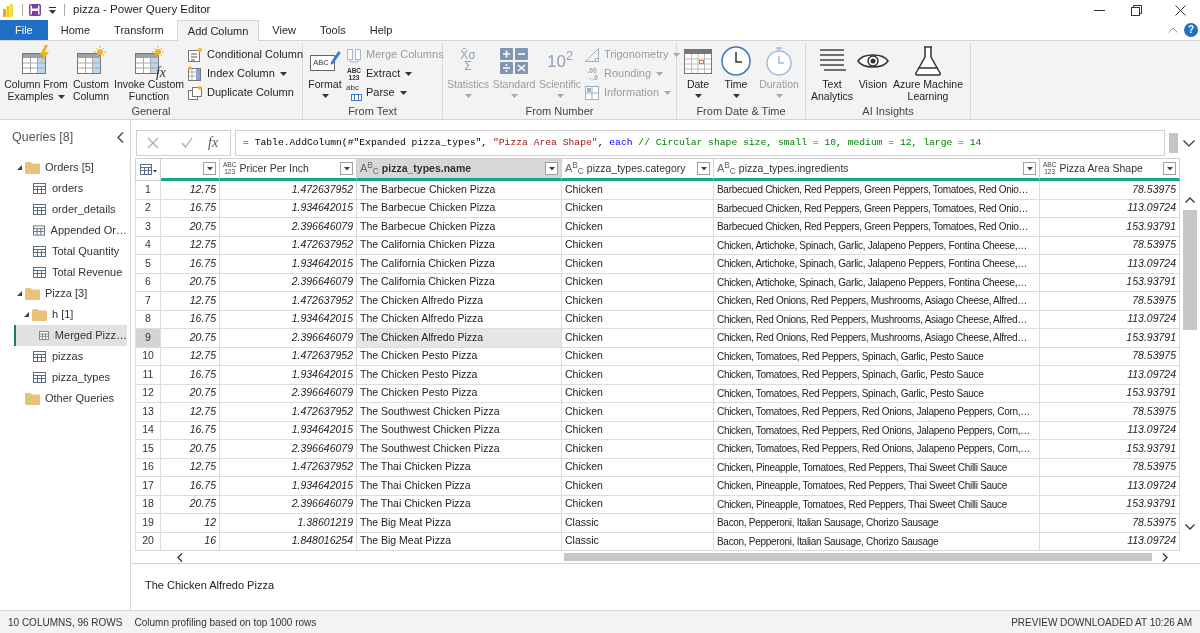  Describe the element at coordinates (70, 209) in the screenshot. I see `query-tree-item: order_details` at that location.